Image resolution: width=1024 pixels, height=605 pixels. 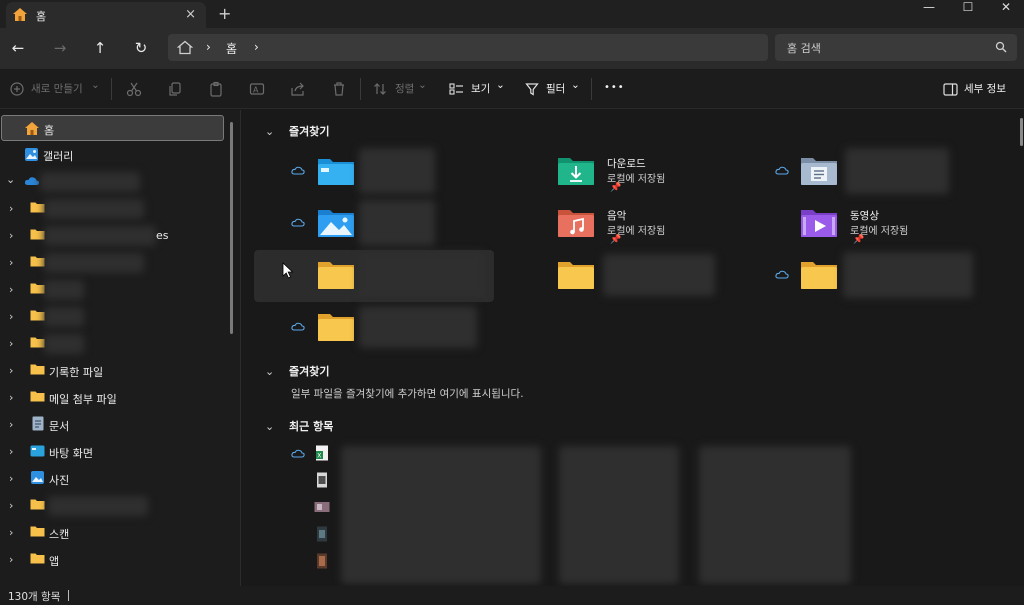 I want to click on sidebar-item-onedrive: ⌄, so click(x=113, y=182).